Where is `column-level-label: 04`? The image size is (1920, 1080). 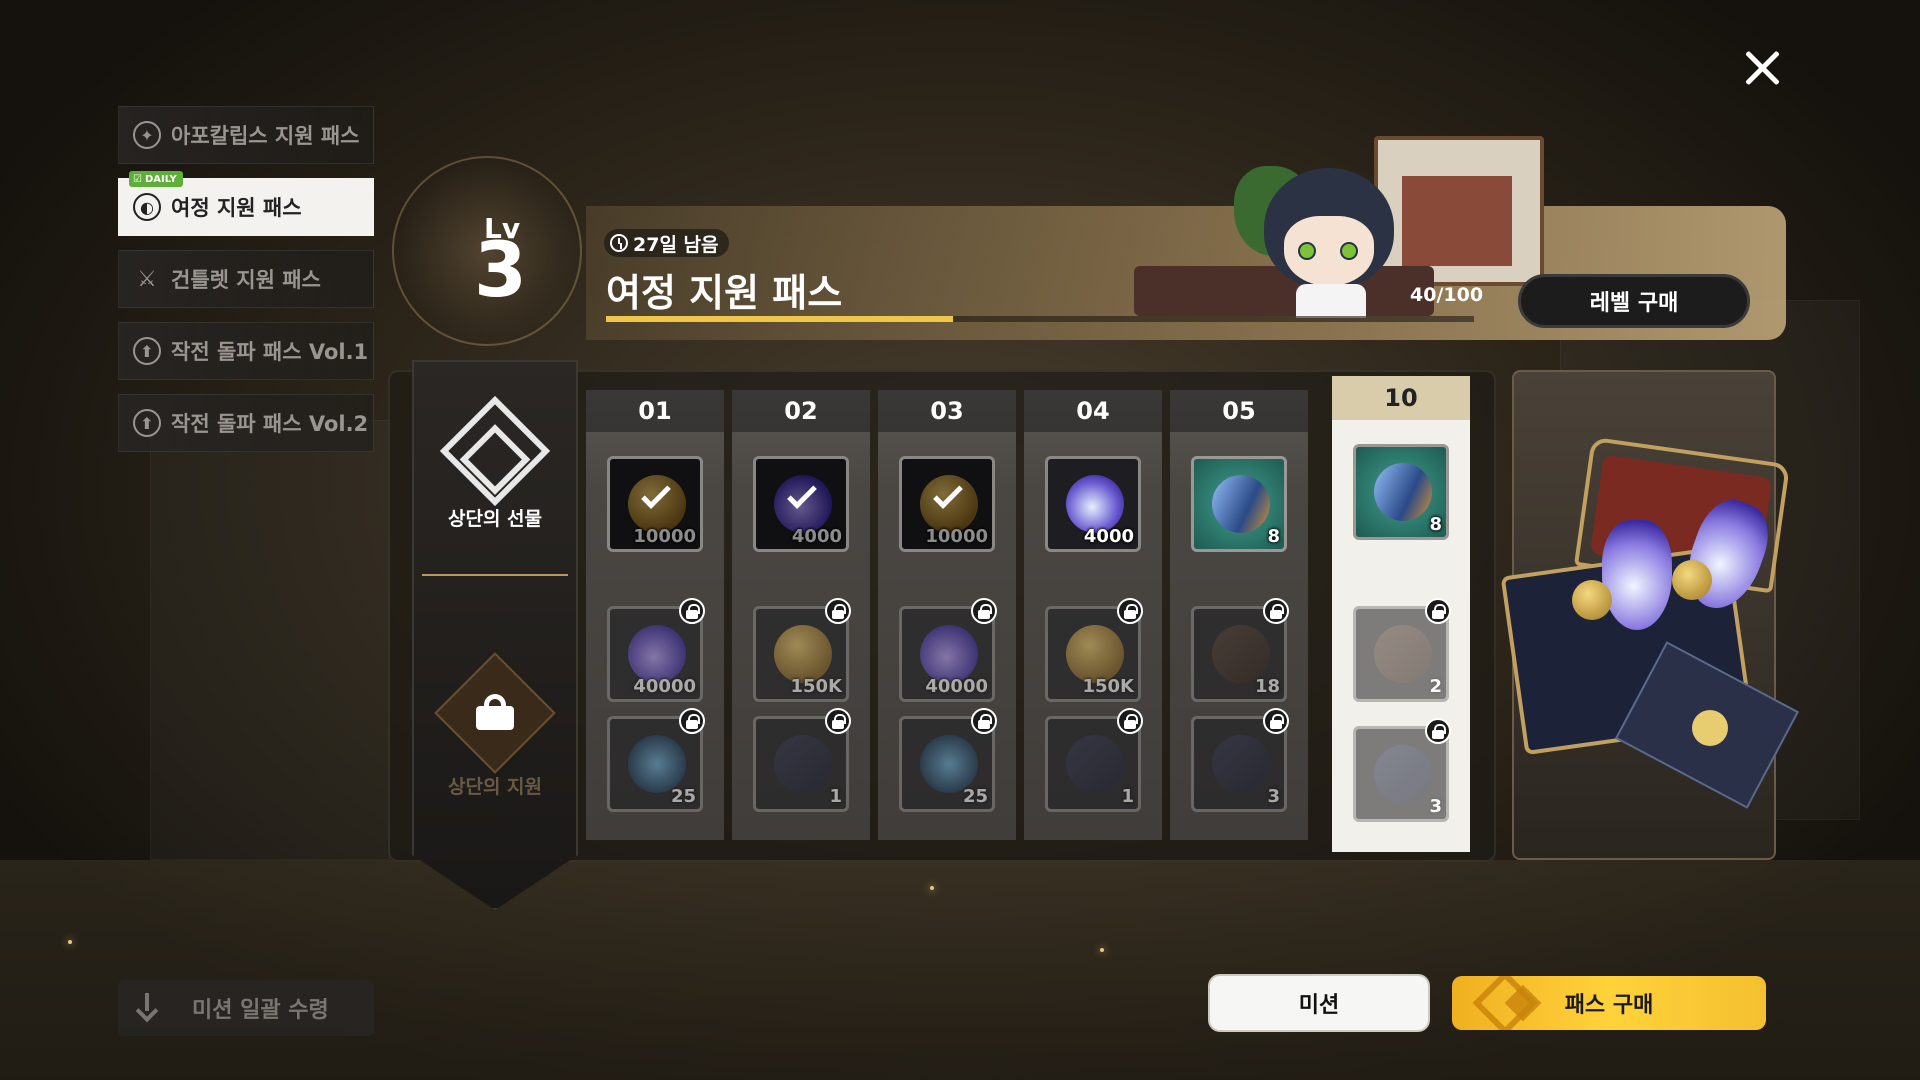
column-level-label: 04 is located at coordinates (1093, 411).